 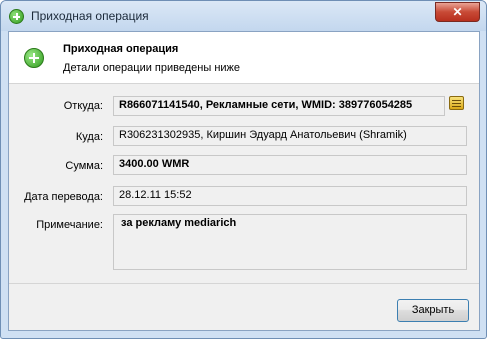 I want to click on note-label: Примечание:, so click(x=69, y=225).